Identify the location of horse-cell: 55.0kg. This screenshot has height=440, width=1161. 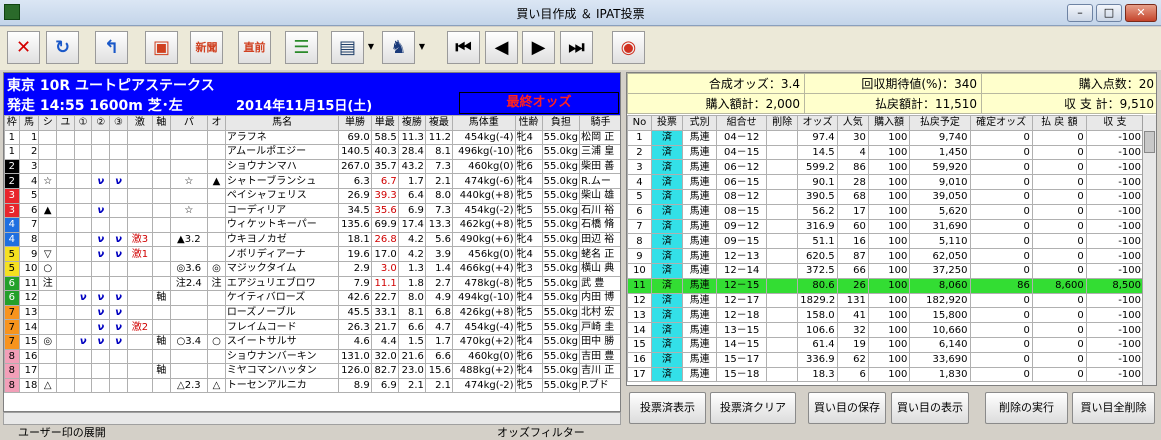
(561, 341).